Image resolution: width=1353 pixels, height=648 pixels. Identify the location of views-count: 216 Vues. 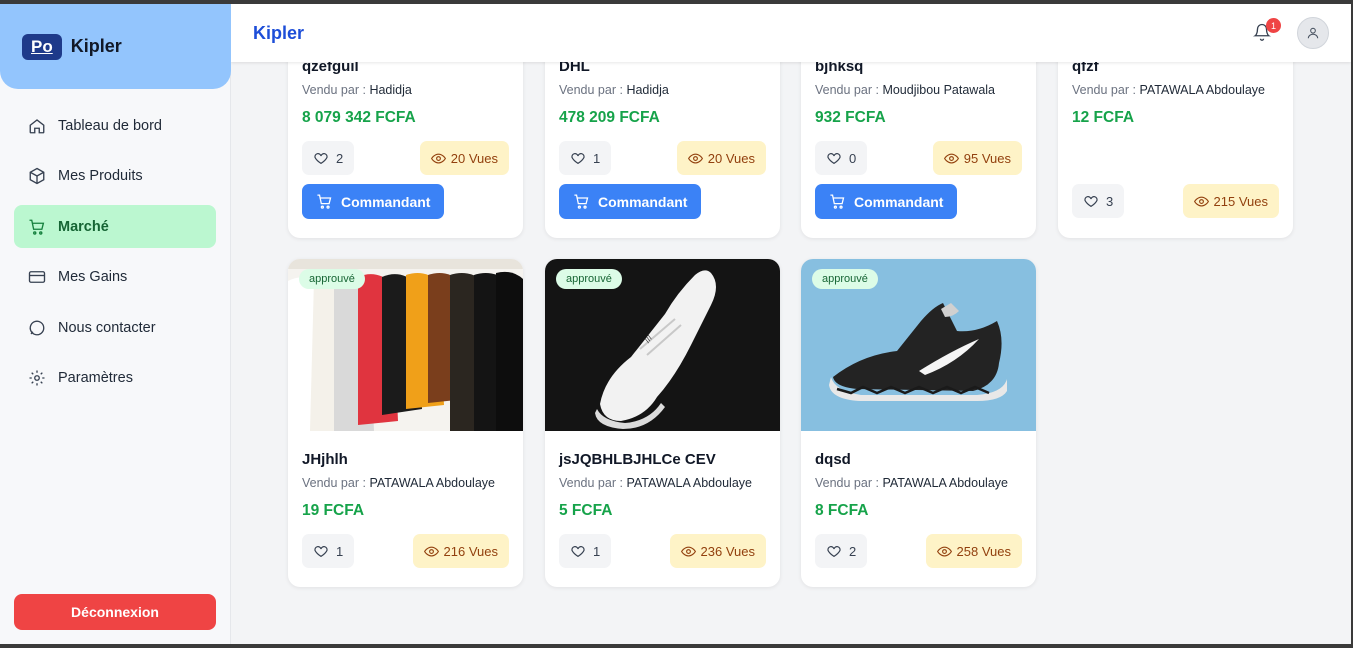
(470, 551).